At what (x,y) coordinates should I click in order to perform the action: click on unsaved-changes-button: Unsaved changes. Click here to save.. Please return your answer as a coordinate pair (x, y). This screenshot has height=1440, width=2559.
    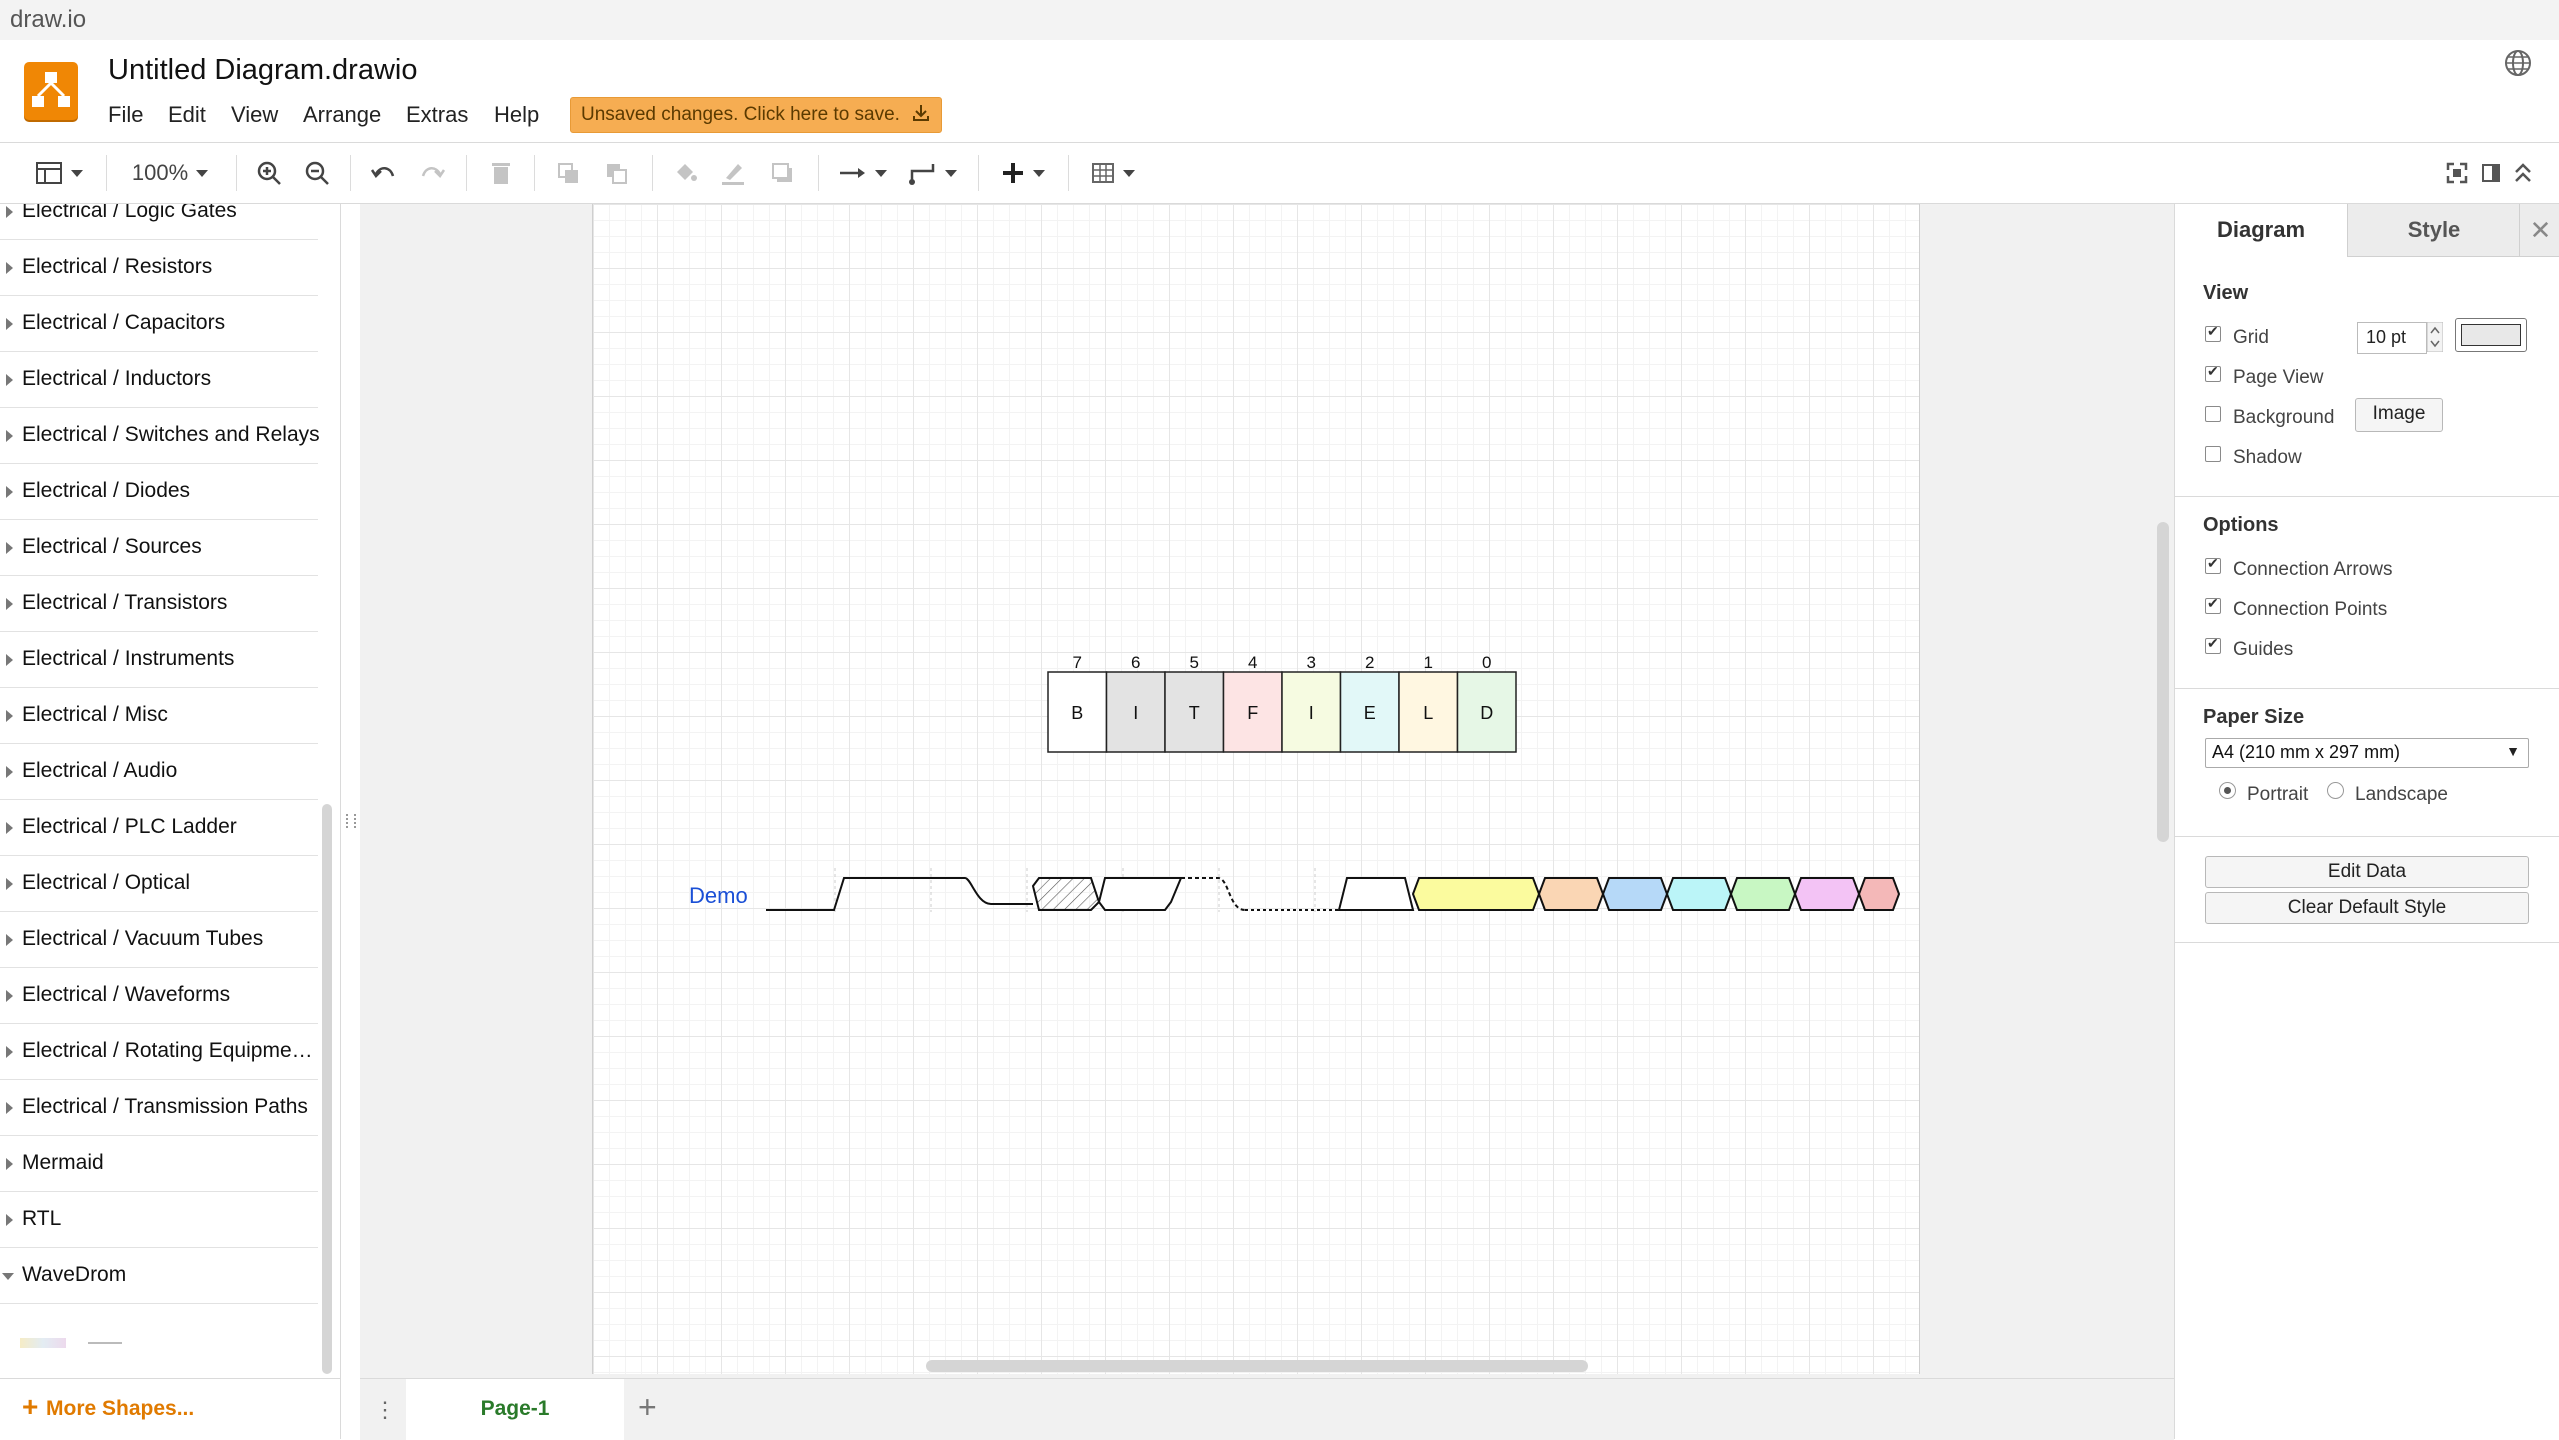
    Looking at the image, I should click on (756, 115).